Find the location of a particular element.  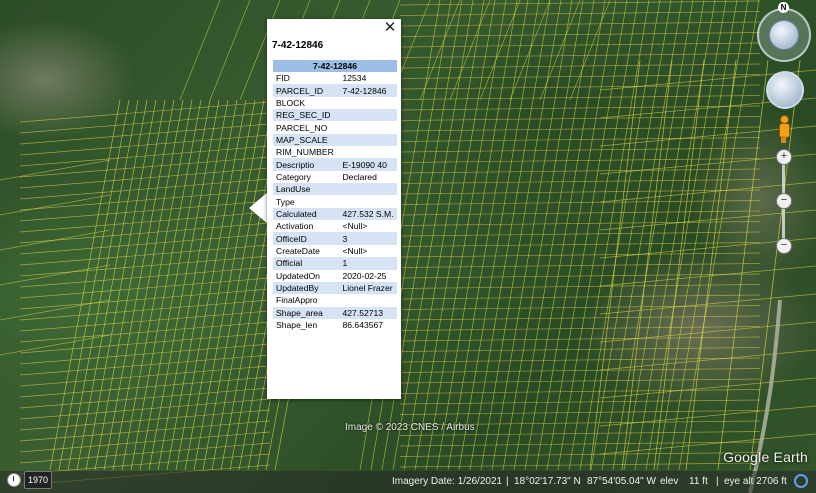

attribute-row: LandUse is located at coordinates (335, 189).